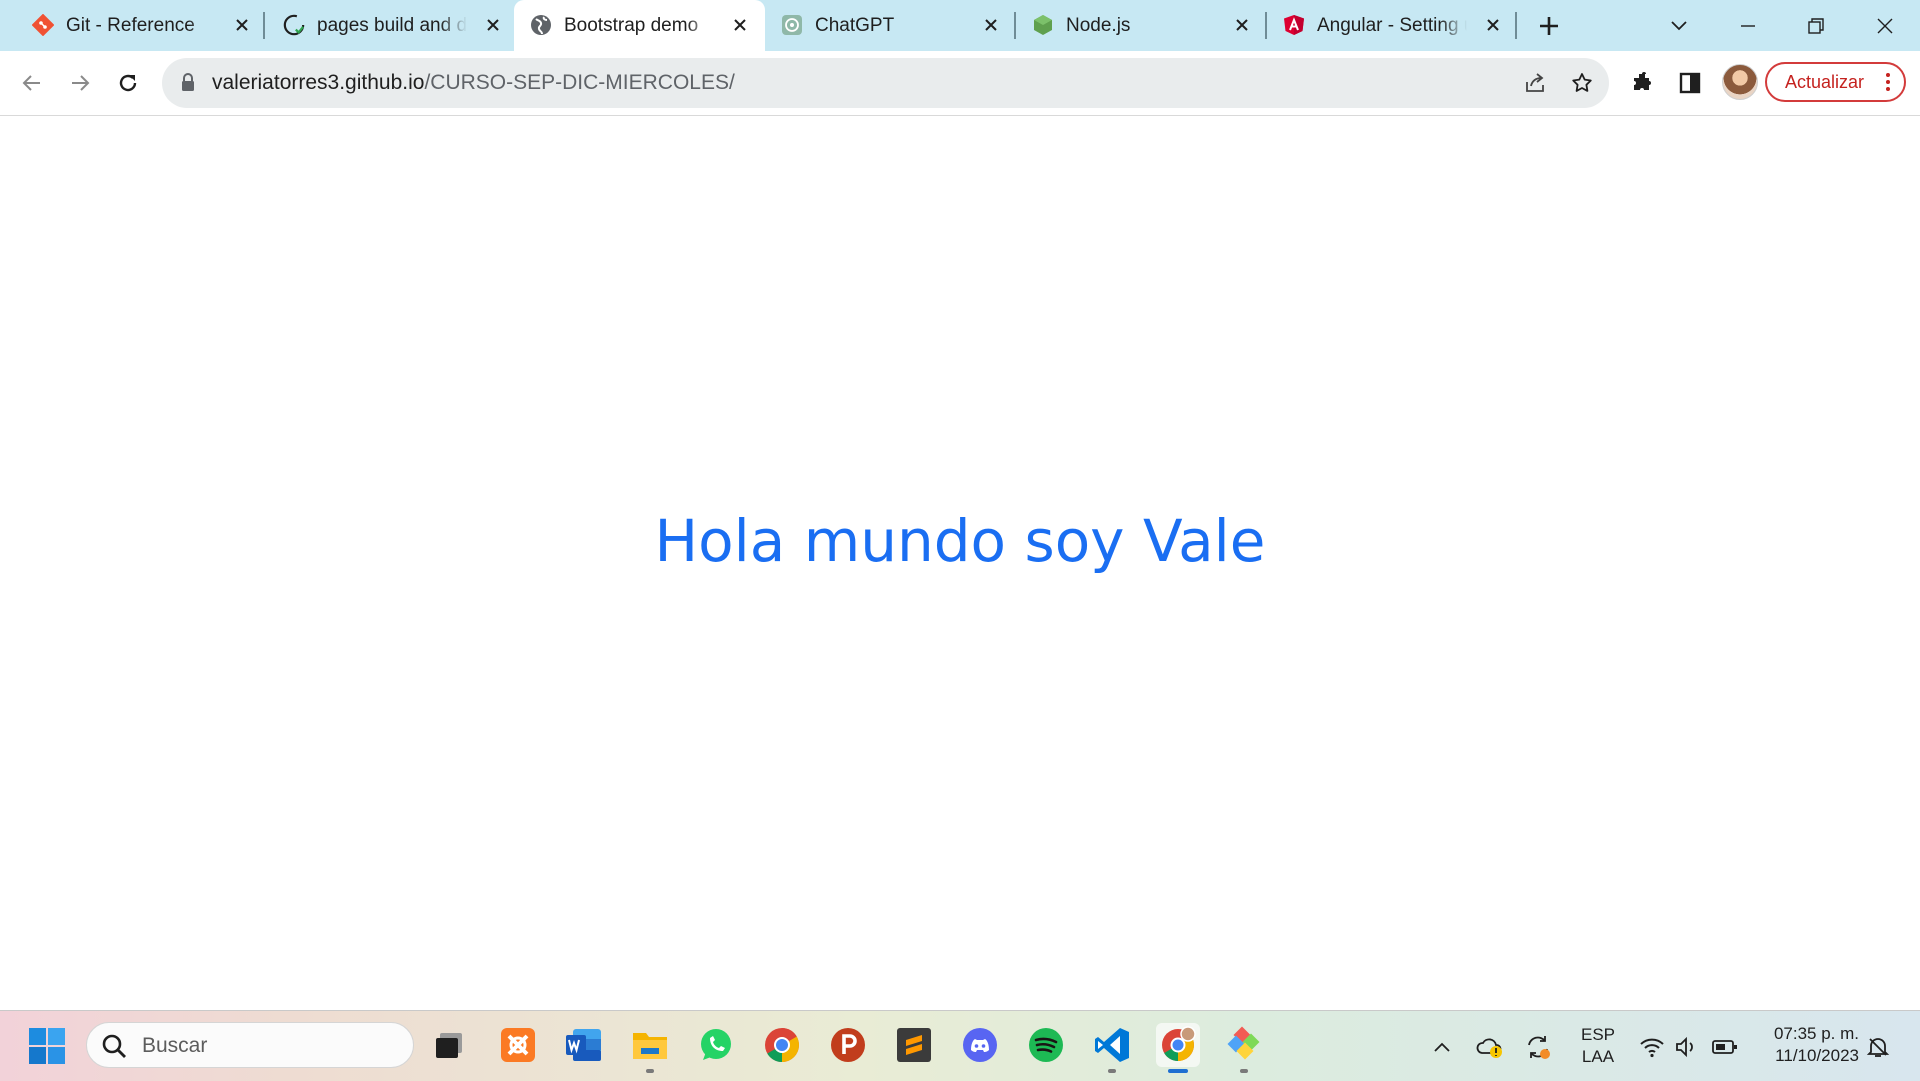  What do you see at coordinates (848, 1045) in the screenshot?
I see `postman-icon` at bounding box center [848, 1045].